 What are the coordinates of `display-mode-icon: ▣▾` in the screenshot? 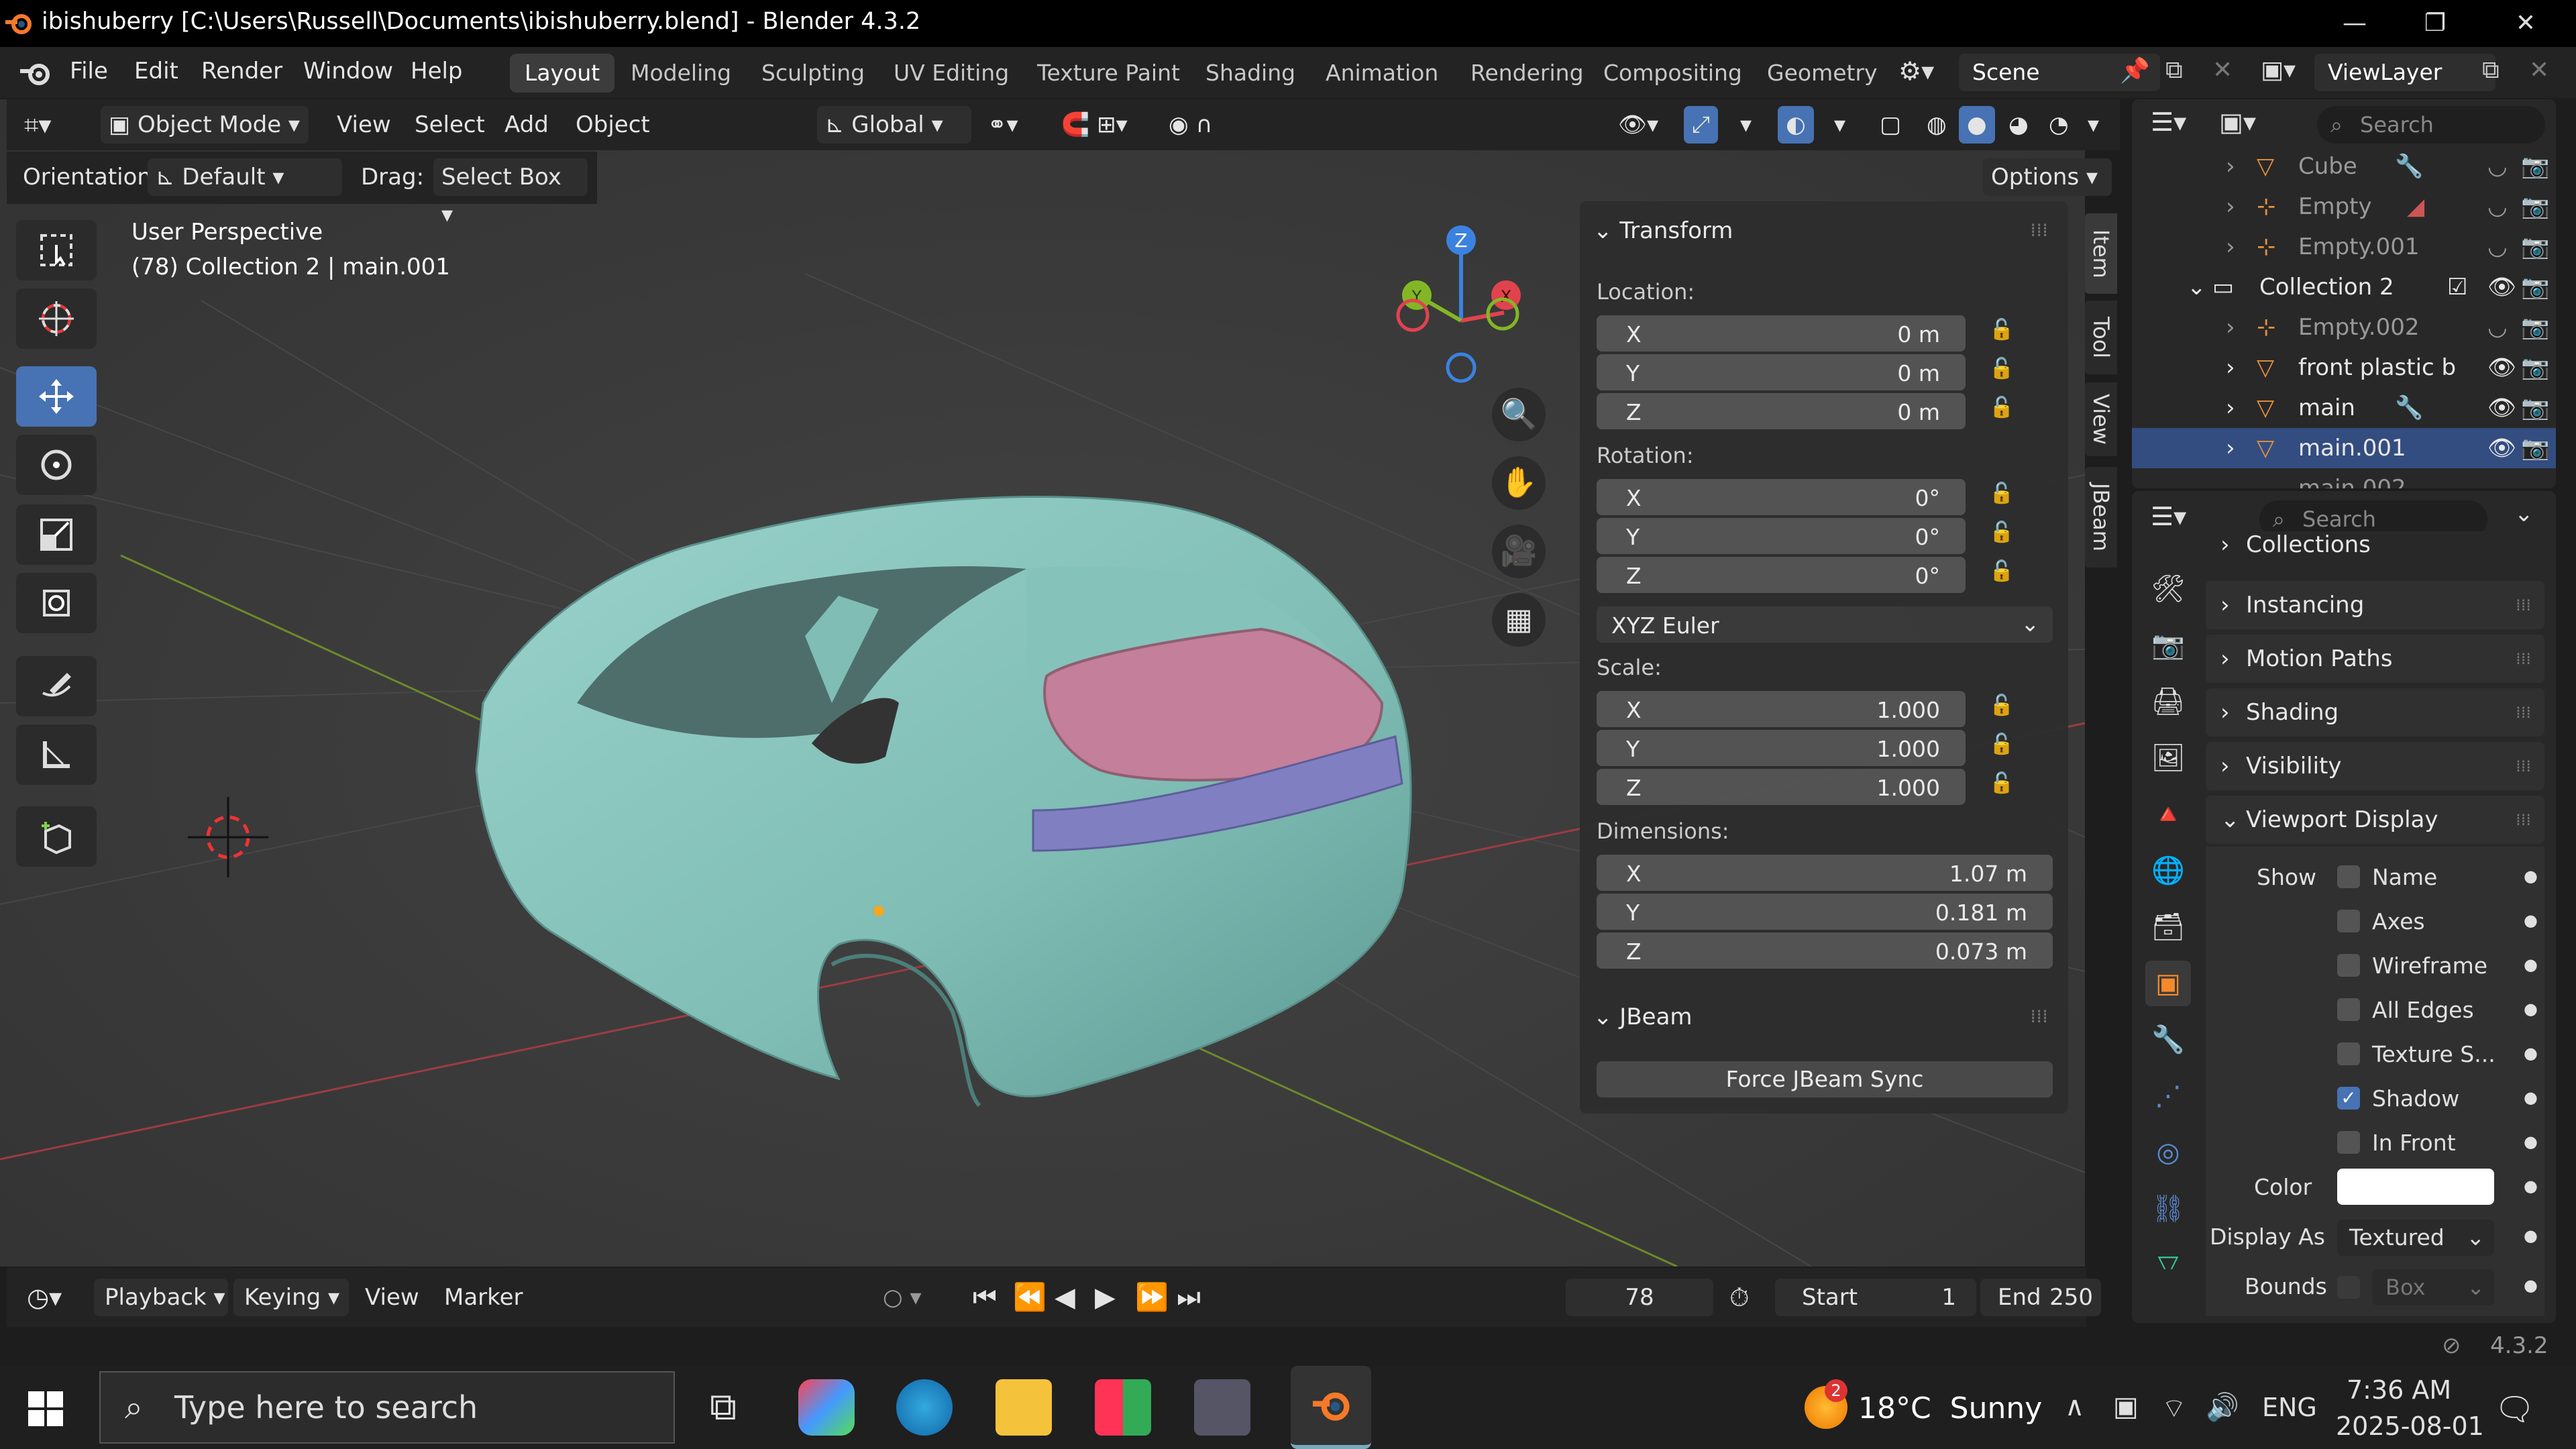 It's located at (2237, 122).